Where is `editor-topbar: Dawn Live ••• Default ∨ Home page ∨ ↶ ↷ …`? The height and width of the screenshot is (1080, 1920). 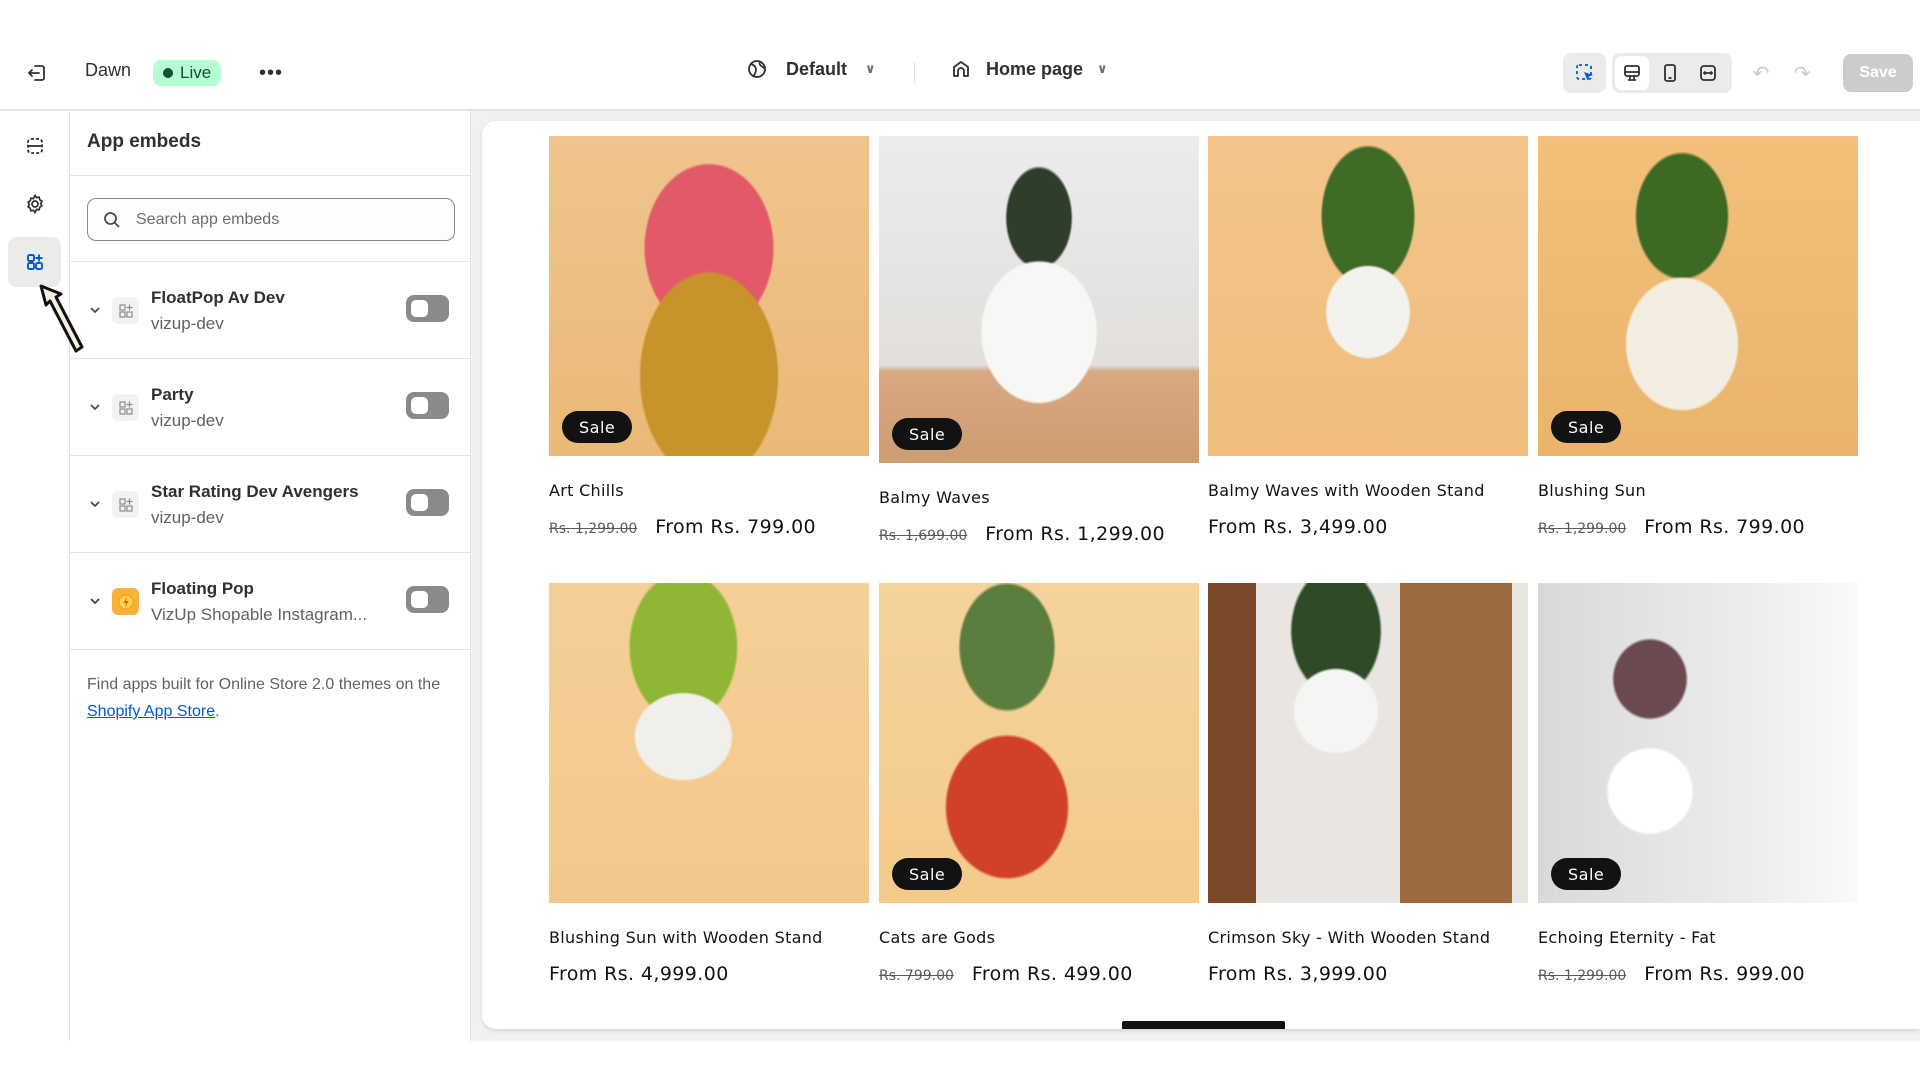 editor-topbar: Dawn Live ••• Default ∨ Home page ∨ ↶ ↷ … is located at coordinates (960, 55).